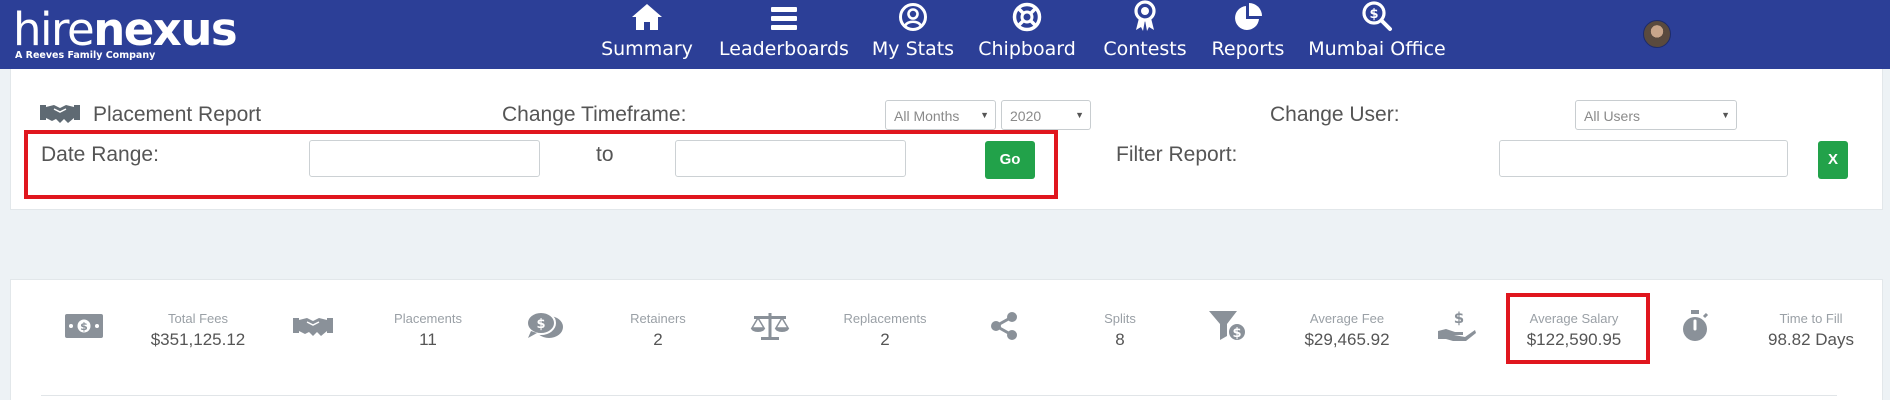 This screenshot has width=1890, height=400. I want to click on stat-splits: Splits 8, so click(1120, 330).